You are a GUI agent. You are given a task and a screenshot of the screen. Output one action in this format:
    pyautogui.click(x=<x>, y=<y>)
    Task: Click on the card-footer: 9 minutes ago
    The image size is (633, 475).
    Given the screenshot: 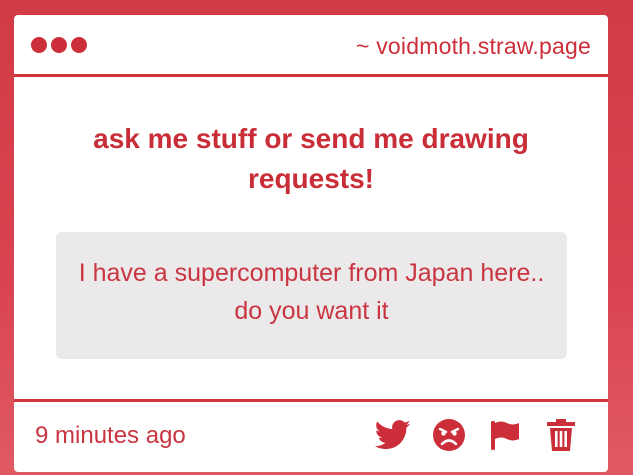 What is the action you would take?
    pyautogui.click(x=311, y=435)
    